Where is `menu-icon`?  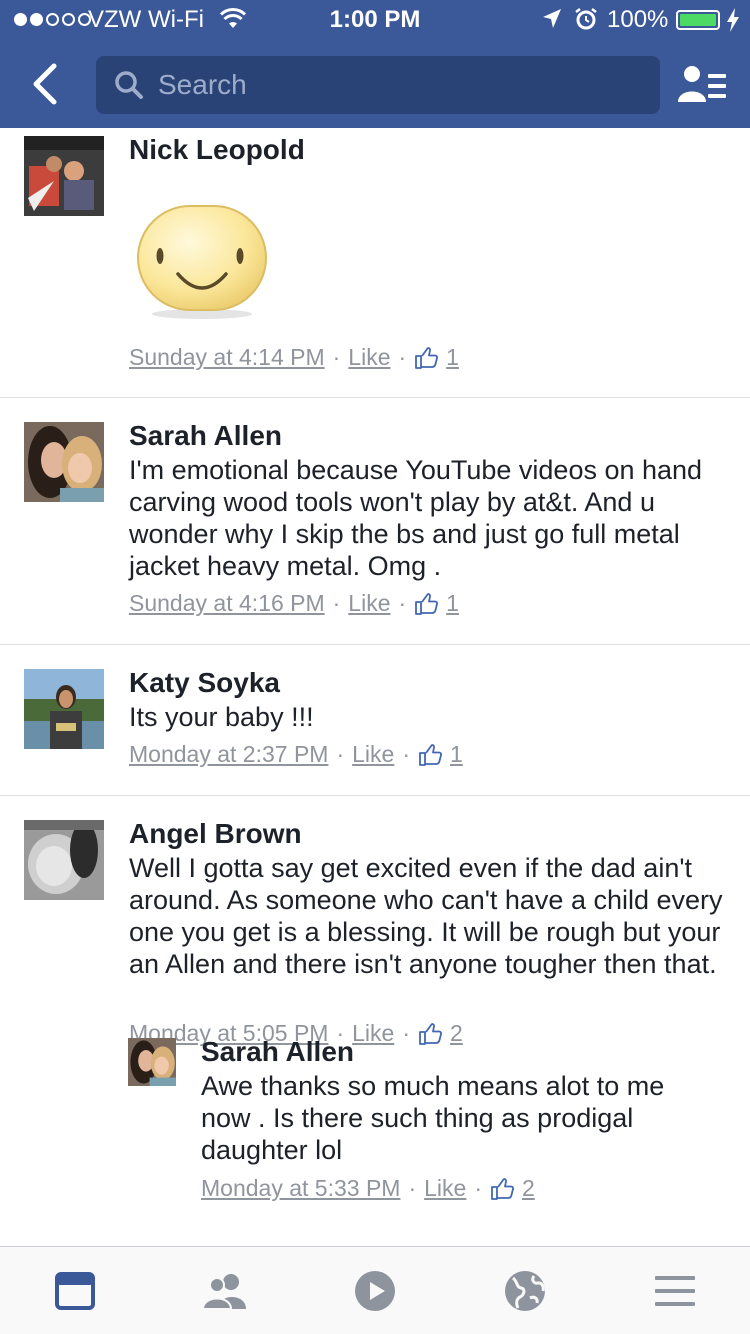
menu-icon is located at coordinates (675, 1290).